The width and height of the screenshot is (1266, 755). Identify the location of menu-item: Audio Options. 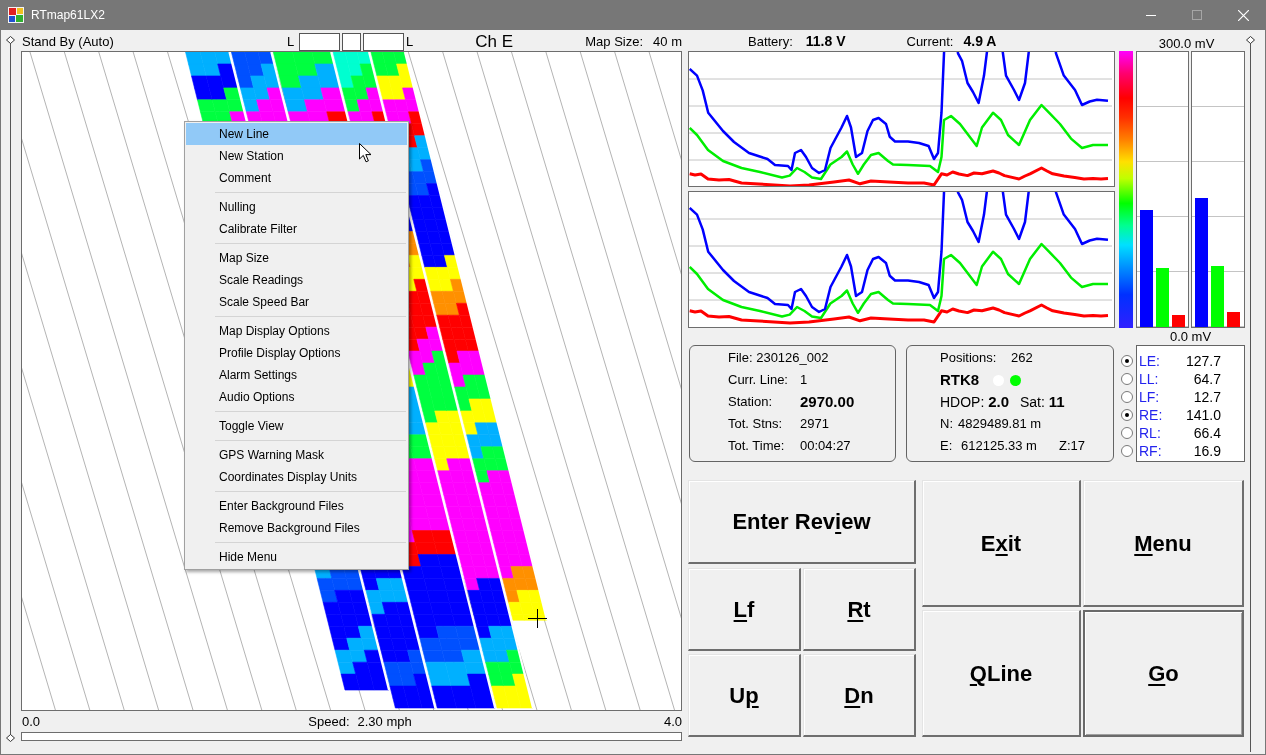
(296, 397).